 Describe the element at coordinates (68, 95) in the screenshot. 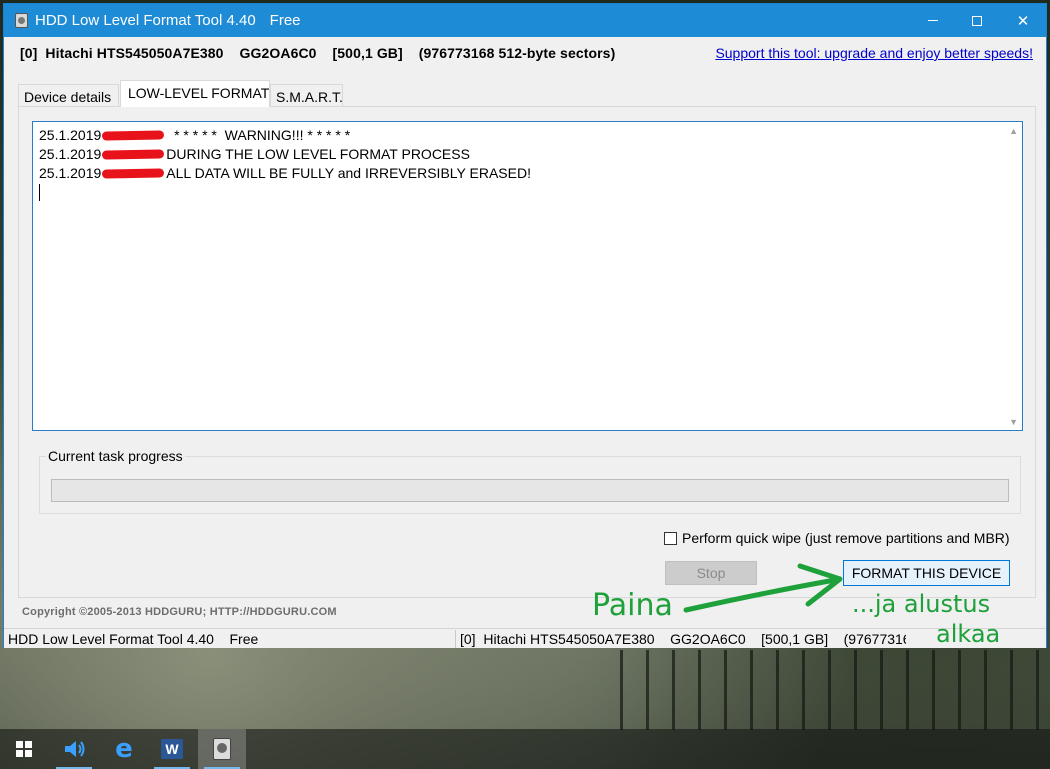

I see `tab-device-details: Device details` at that location.